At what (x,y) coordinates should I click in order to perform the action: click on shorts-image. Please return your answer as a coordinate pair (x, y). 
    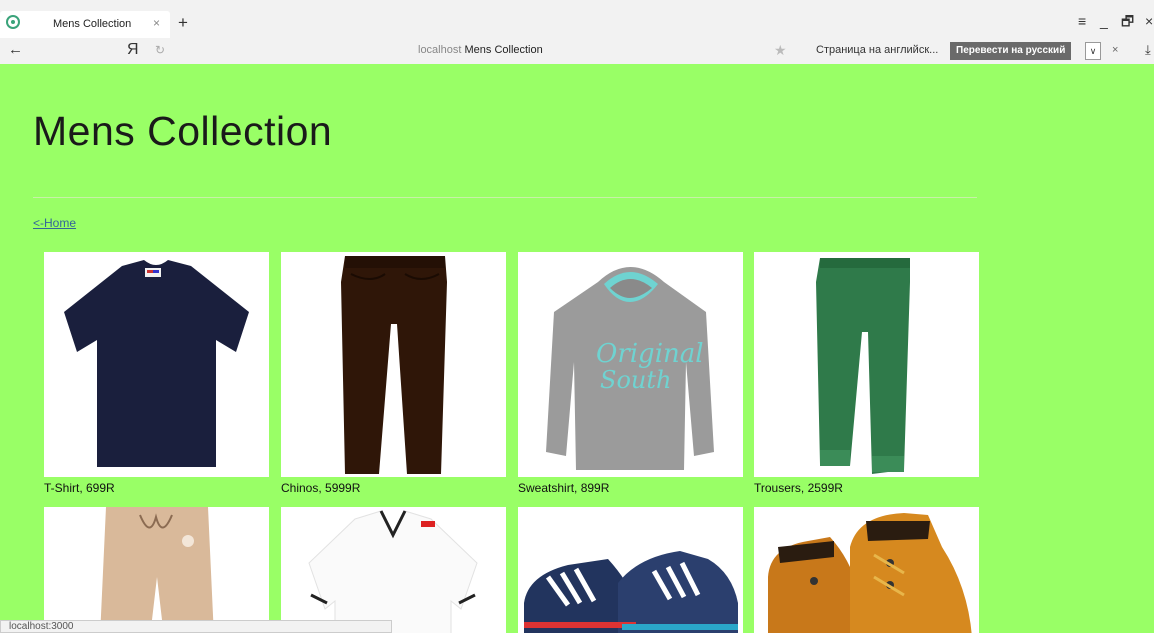
    Looking at the image, I should click on (156, 570).